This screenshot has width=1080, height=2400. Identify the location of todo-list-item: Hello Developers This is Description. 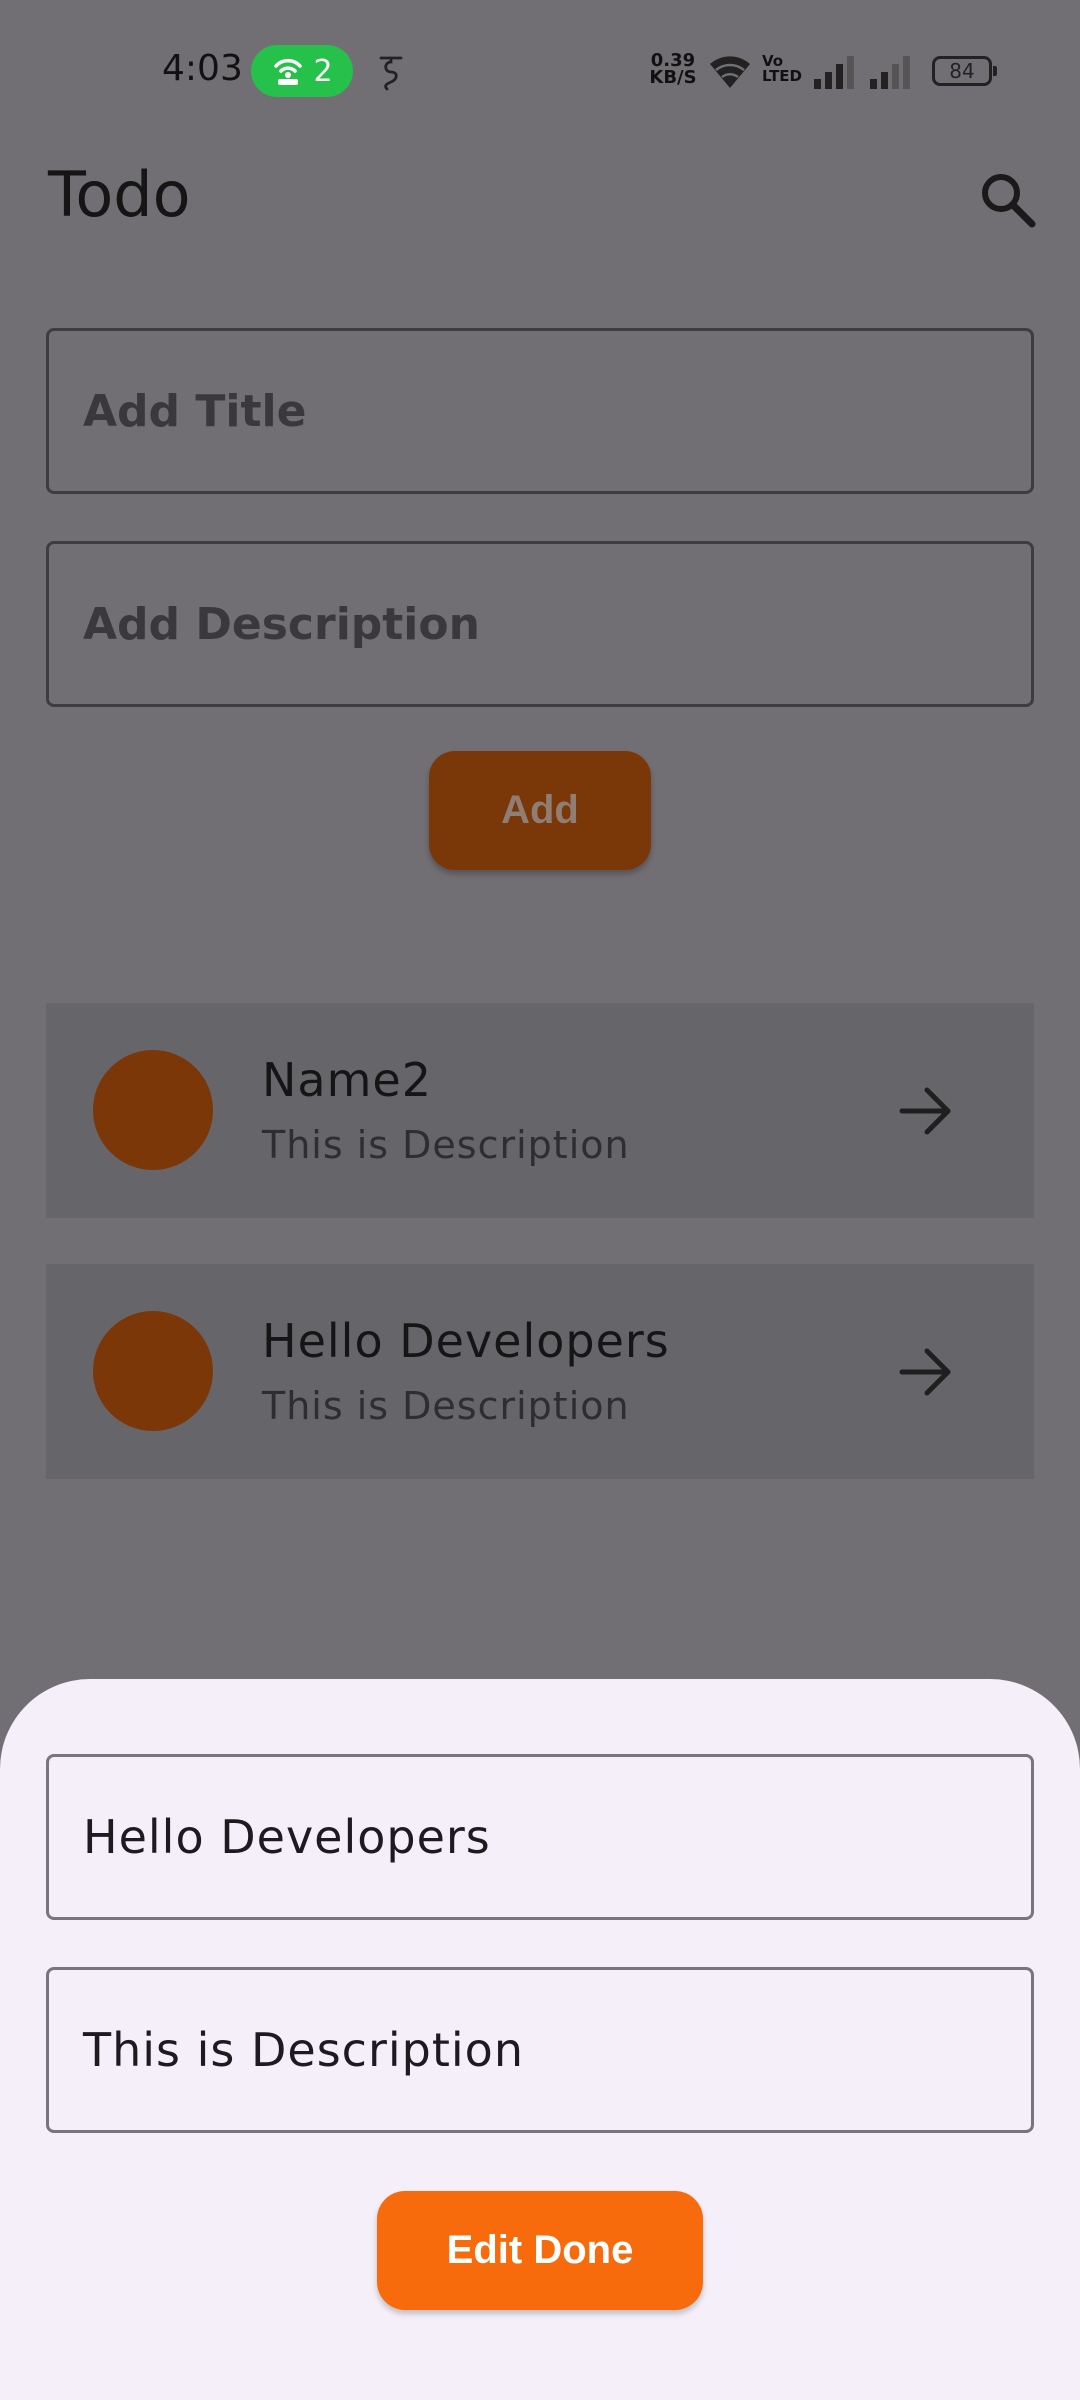
(540, 1371).